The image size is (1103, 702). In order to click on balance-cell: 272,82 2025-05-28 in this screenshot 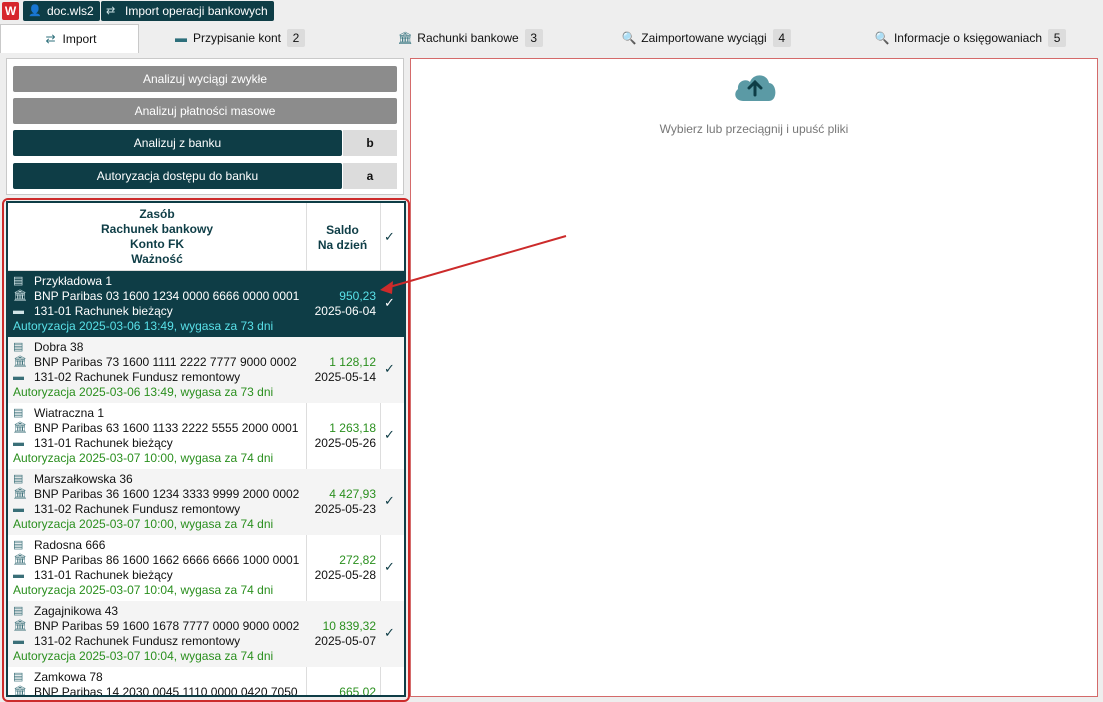, I will do `click(341, 568)`.